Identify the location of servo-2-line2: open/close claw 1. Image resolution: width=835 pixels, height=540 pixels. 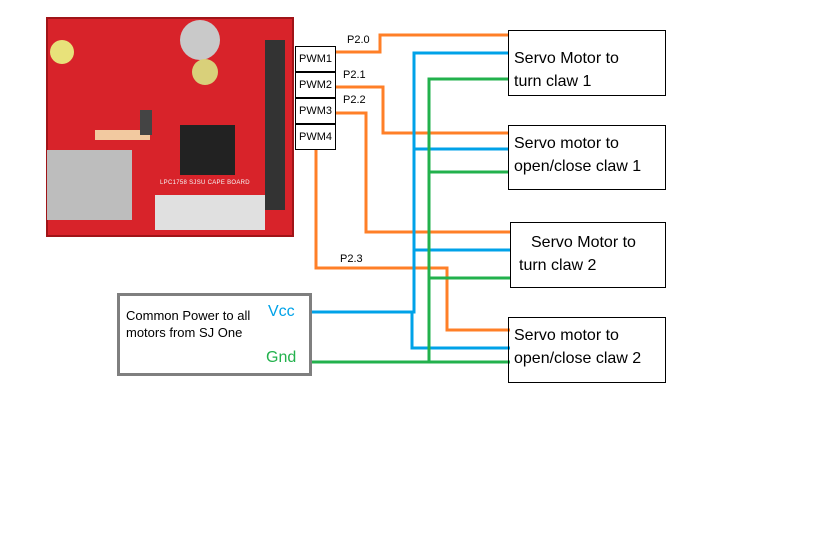
(578, 166).